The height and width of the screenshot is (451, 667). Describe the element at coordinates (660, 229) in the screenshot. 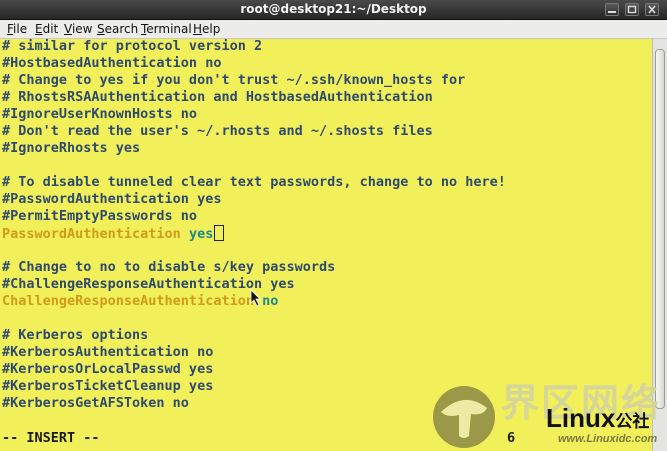

I see `scrollbar-thumb` at that location.